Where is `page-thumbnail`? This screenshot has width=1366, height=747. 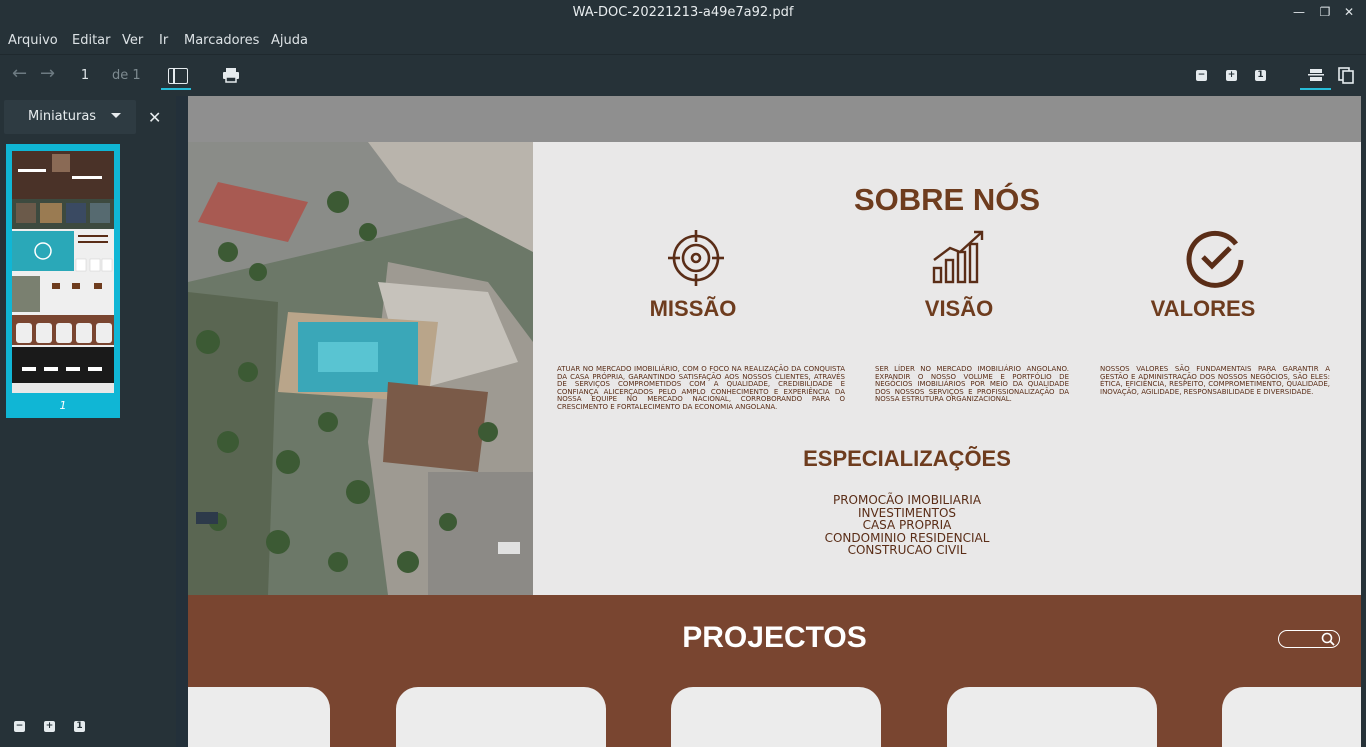 page-thumbnail is located at coordinates (63, 272).